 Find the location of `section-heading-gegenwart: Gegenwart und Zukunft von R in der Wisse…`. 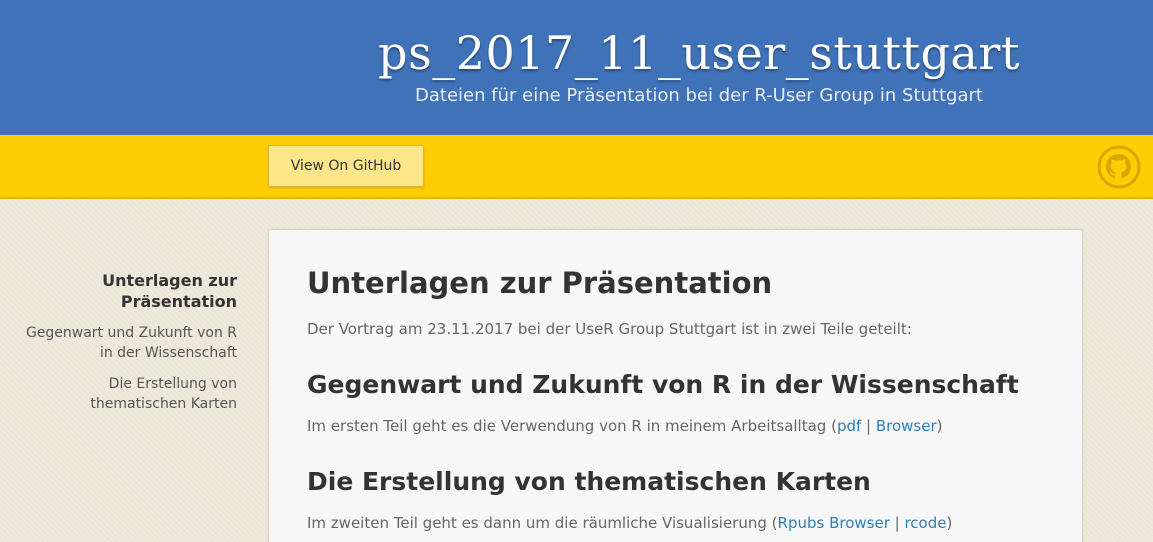

section-heading-gegenwart: Gegenwart und Zukunft von R in der Wisse… is located at coordinates (663, 384).